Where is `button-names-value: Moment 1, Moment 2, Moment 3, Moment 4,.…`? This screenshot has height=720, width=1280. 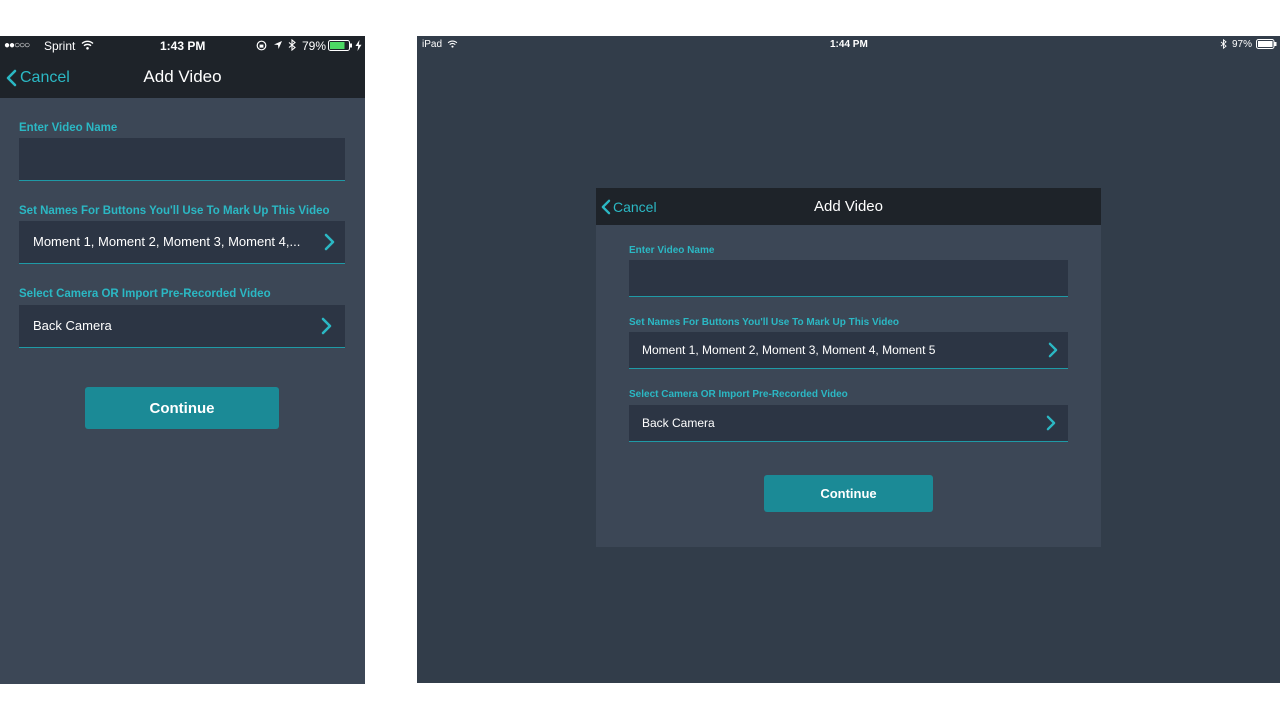
button-names-value: Moment 1, Moment 2, Moment 3, Moment 4,.… is located at coordinates (167, 241).